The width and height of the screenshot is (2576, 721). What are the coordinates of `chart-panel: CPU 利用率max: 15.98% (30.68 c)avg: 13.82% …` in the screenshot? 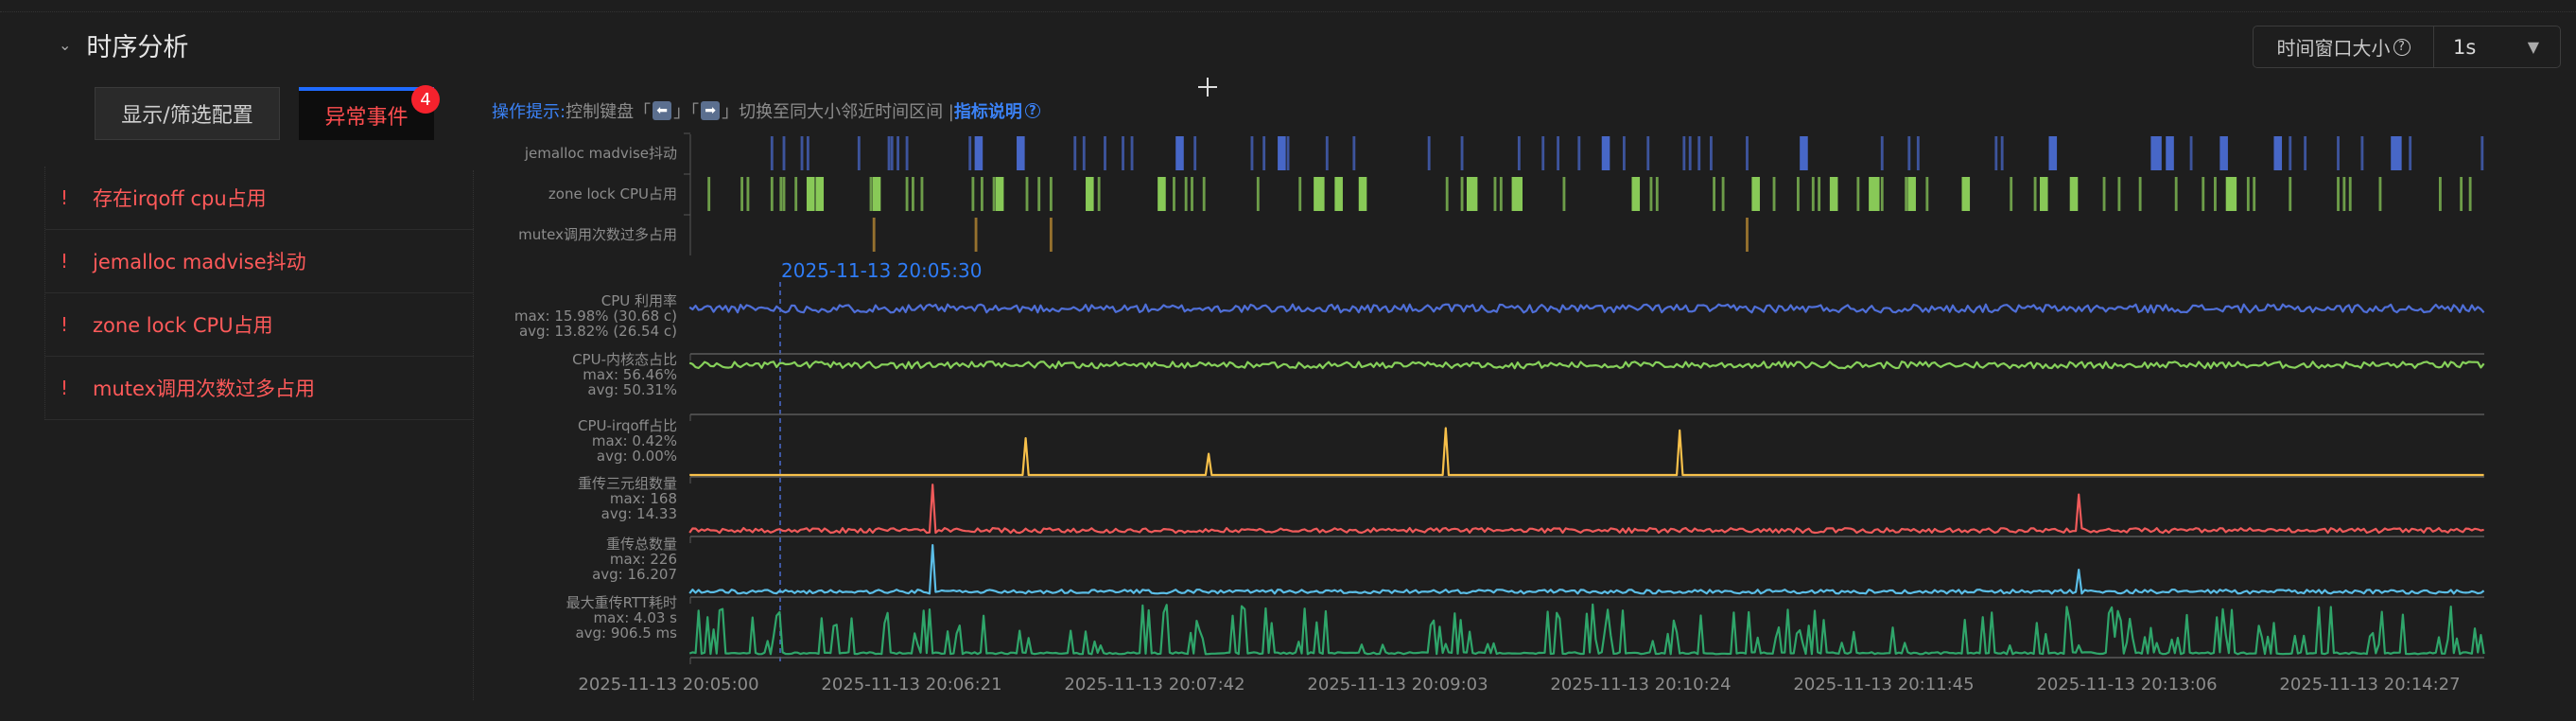 It's located at (1499, 326).